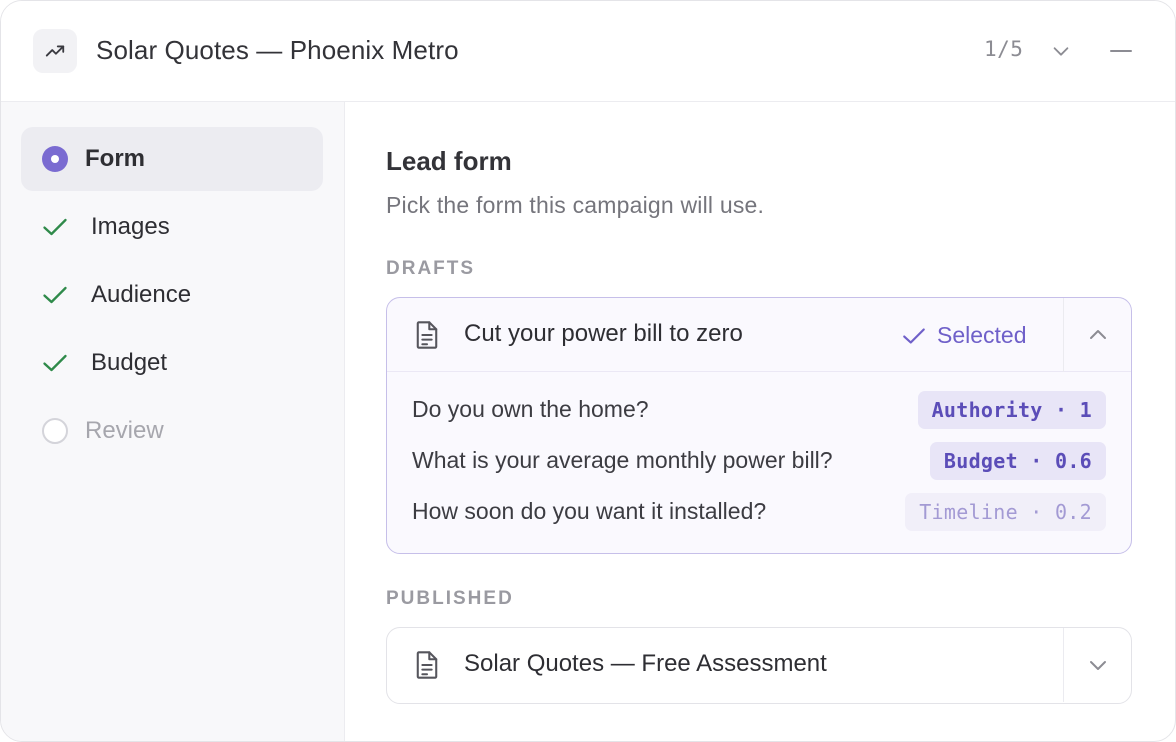 The width and height of the screenshot is (1176, 742). What do you see at coordinates (129, 362) in the screenshot?
I see `step-label: Budget` at bounding box center [129, 362].